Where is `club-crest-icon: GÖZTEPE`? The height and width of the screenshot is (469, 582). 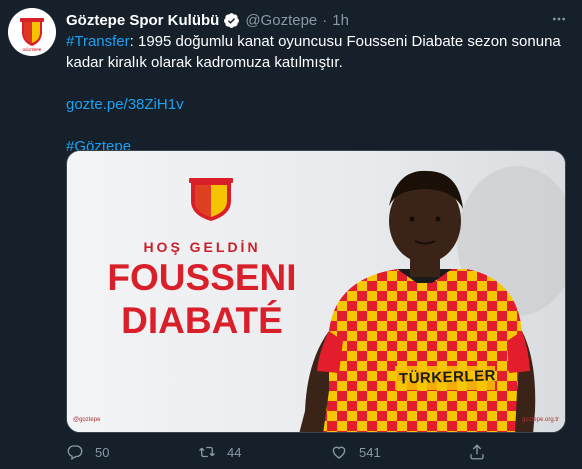
club-crest-icon: GÖZTEPE is located at coordinates (32, 32).